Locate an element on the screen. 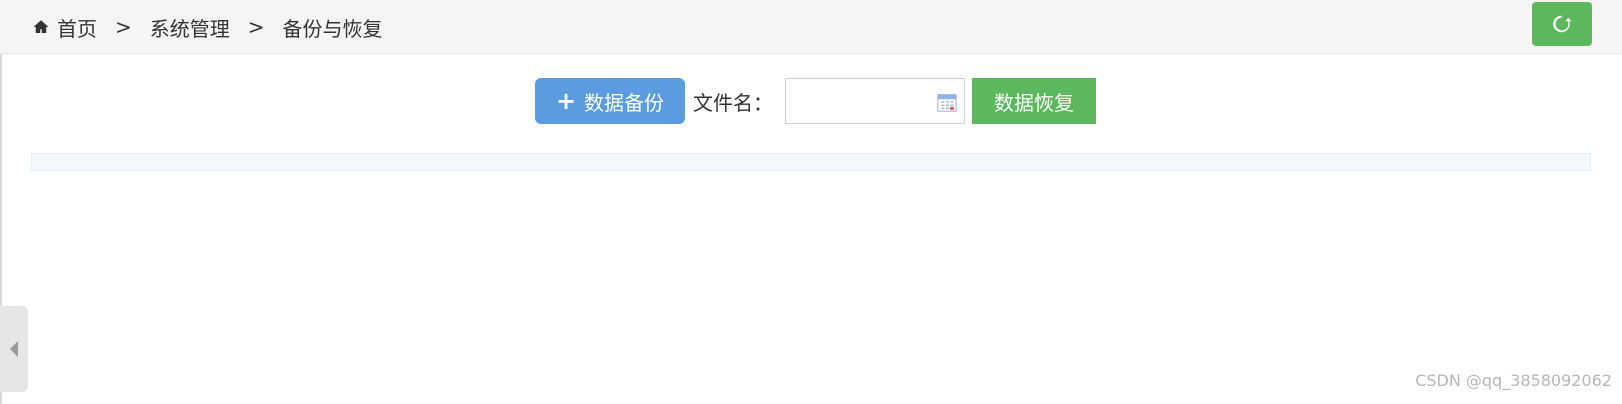  sidebar-toggle-button is located at coordinates (14, 349).